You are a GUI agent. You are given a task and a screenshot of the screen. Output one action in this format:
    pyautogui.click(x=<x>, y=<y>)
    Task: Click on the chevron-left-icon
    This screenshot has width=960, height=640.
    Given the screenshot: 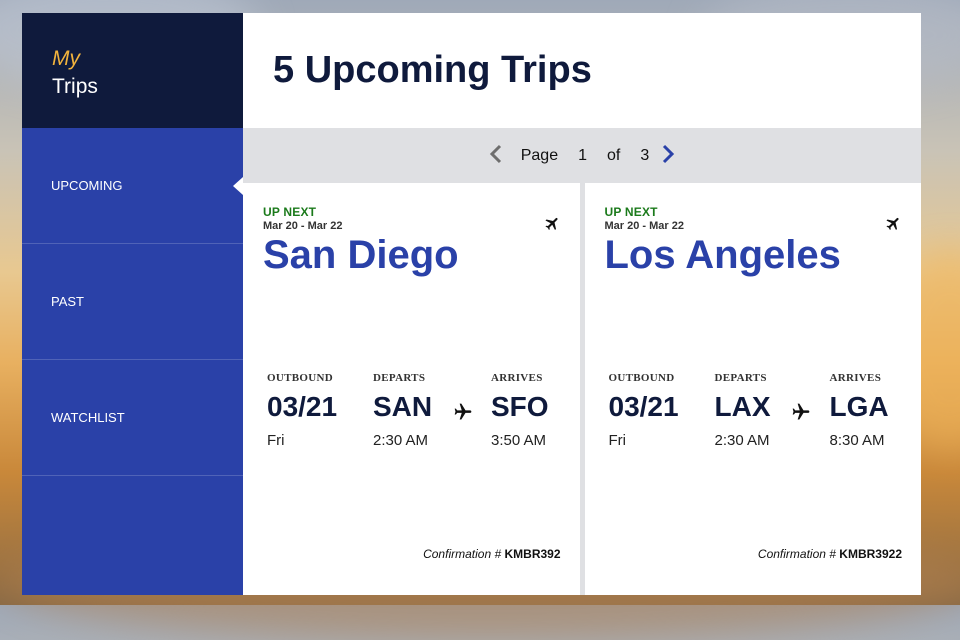 What is the action you would take?
    pyautogui.click(x=496, y=156)
    